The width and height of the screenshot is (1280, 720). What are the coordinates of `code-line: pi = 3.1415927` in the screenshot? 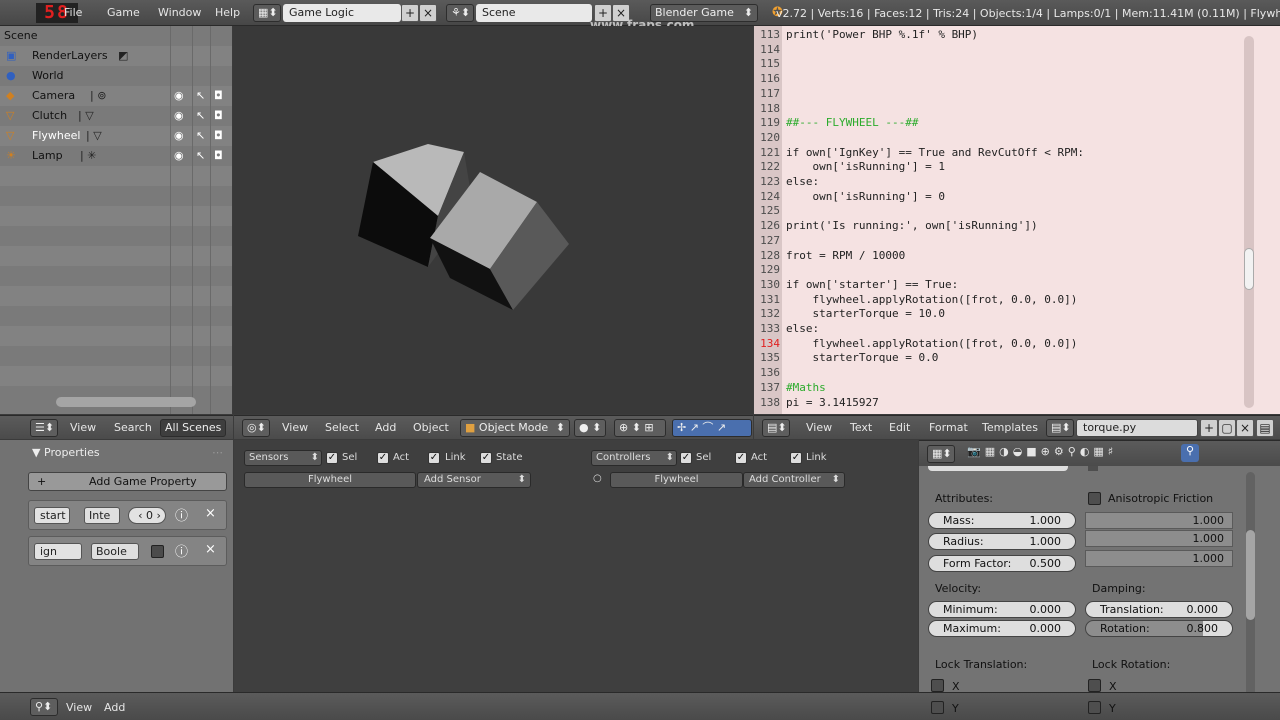 It's located at (832, 402).